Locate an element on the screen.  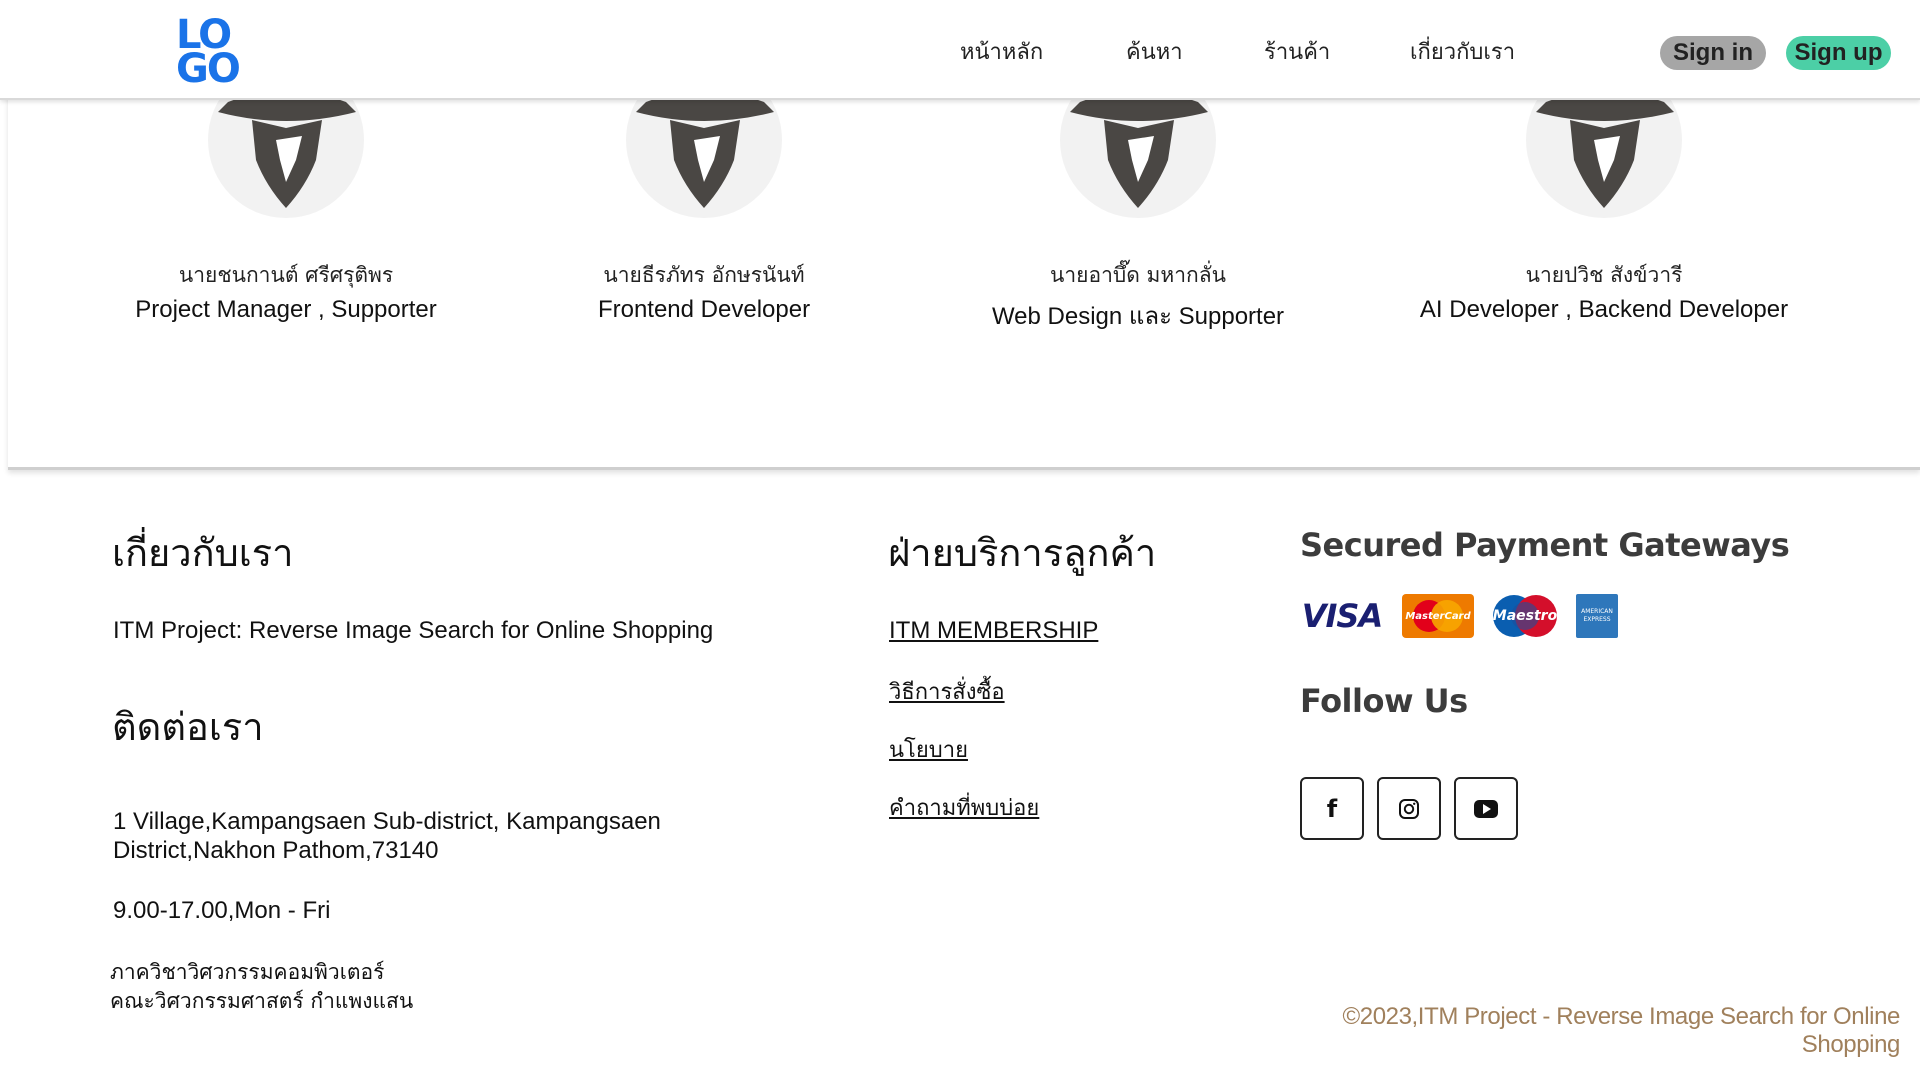
instagram-button is located at coordinates (1409, 808).